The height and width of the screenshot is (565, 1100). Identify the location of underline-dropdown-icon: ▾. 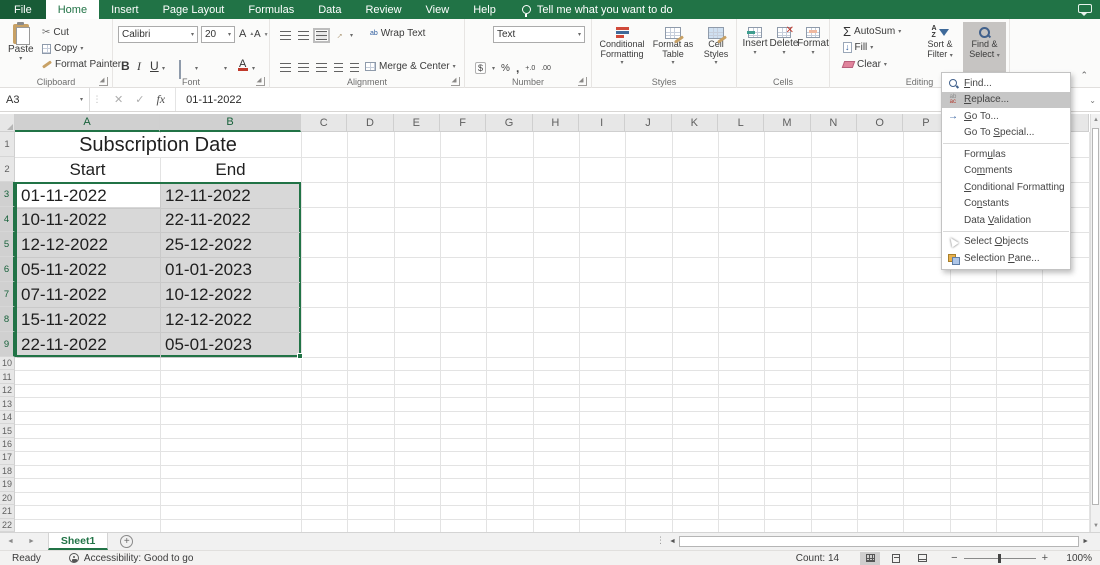
(163, 68).